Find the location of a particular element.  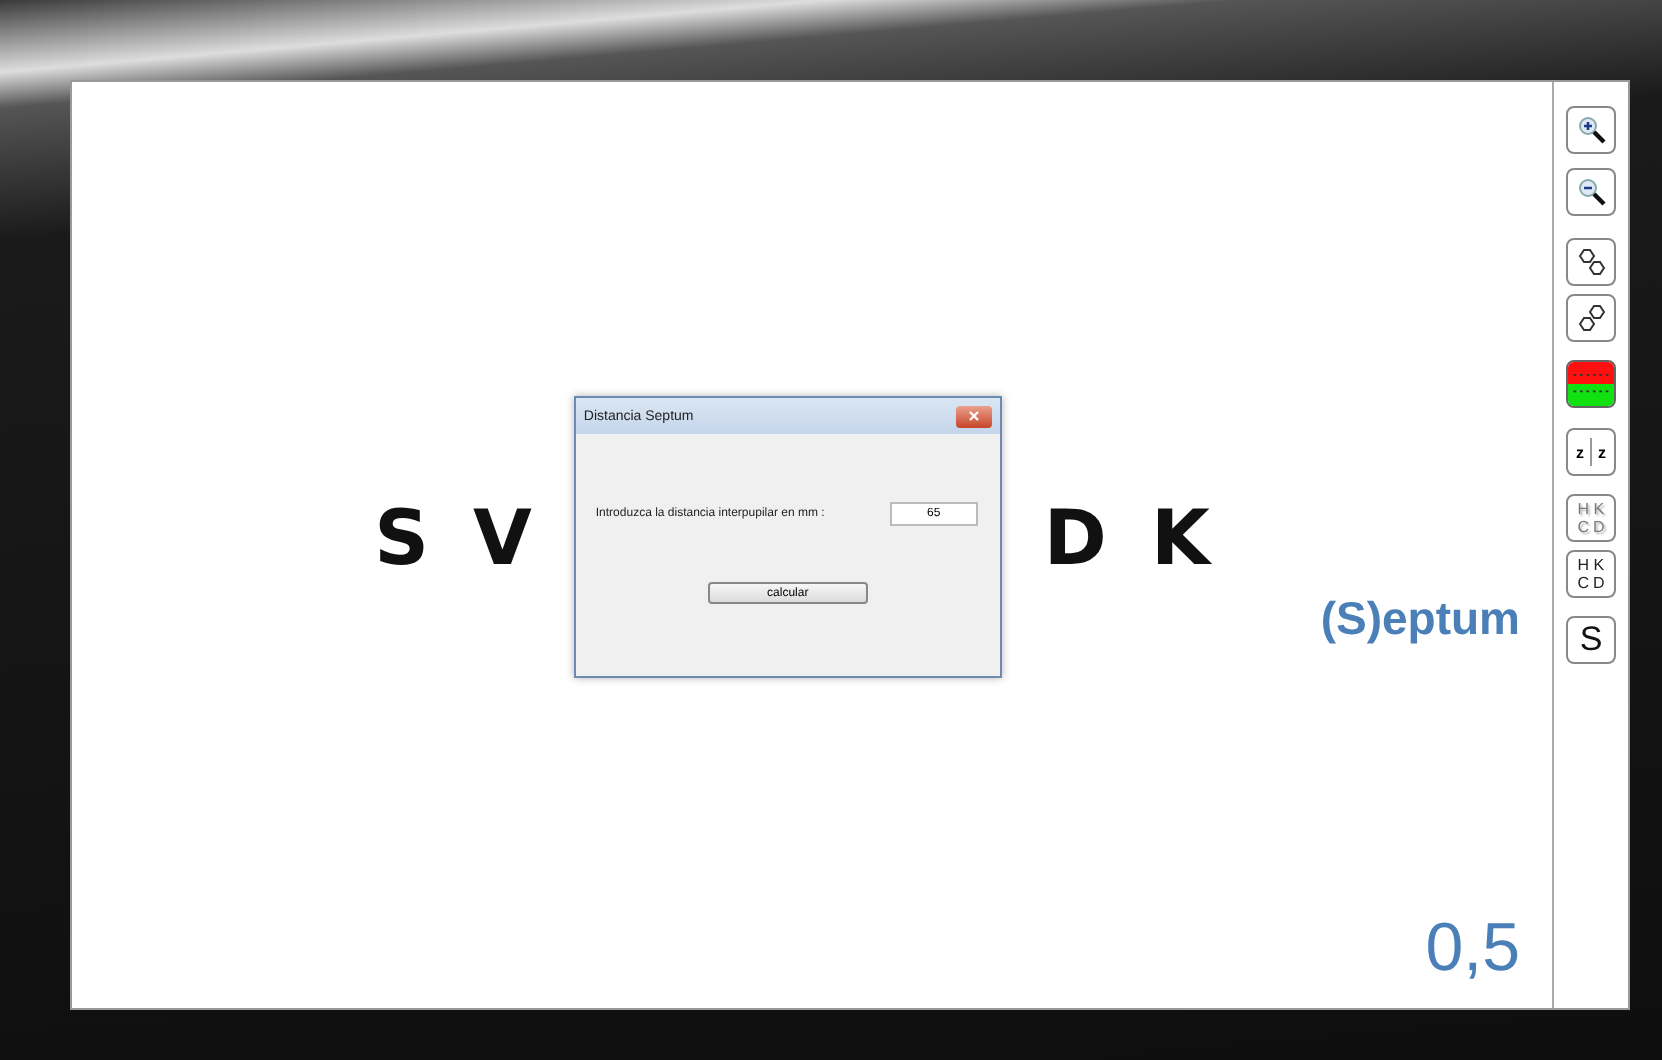

septum-button: S is located at coordinates (1591, 640).